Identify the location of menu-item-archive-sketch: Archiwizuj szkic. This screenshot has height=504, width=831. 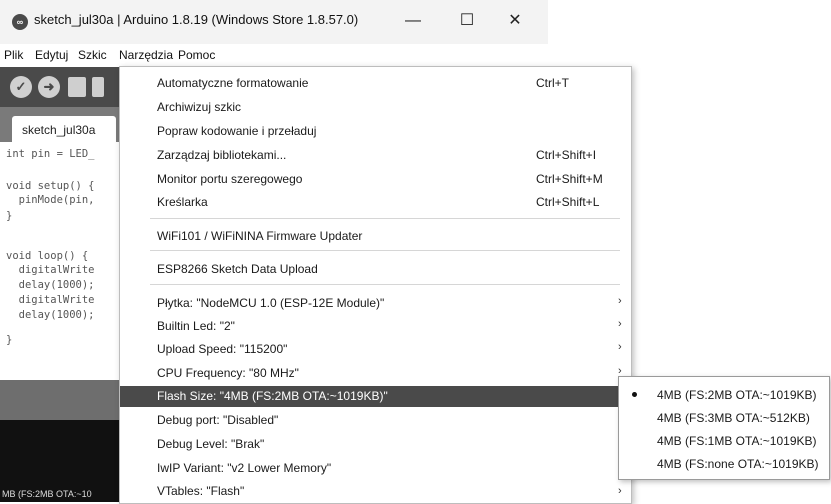
(199, 107).